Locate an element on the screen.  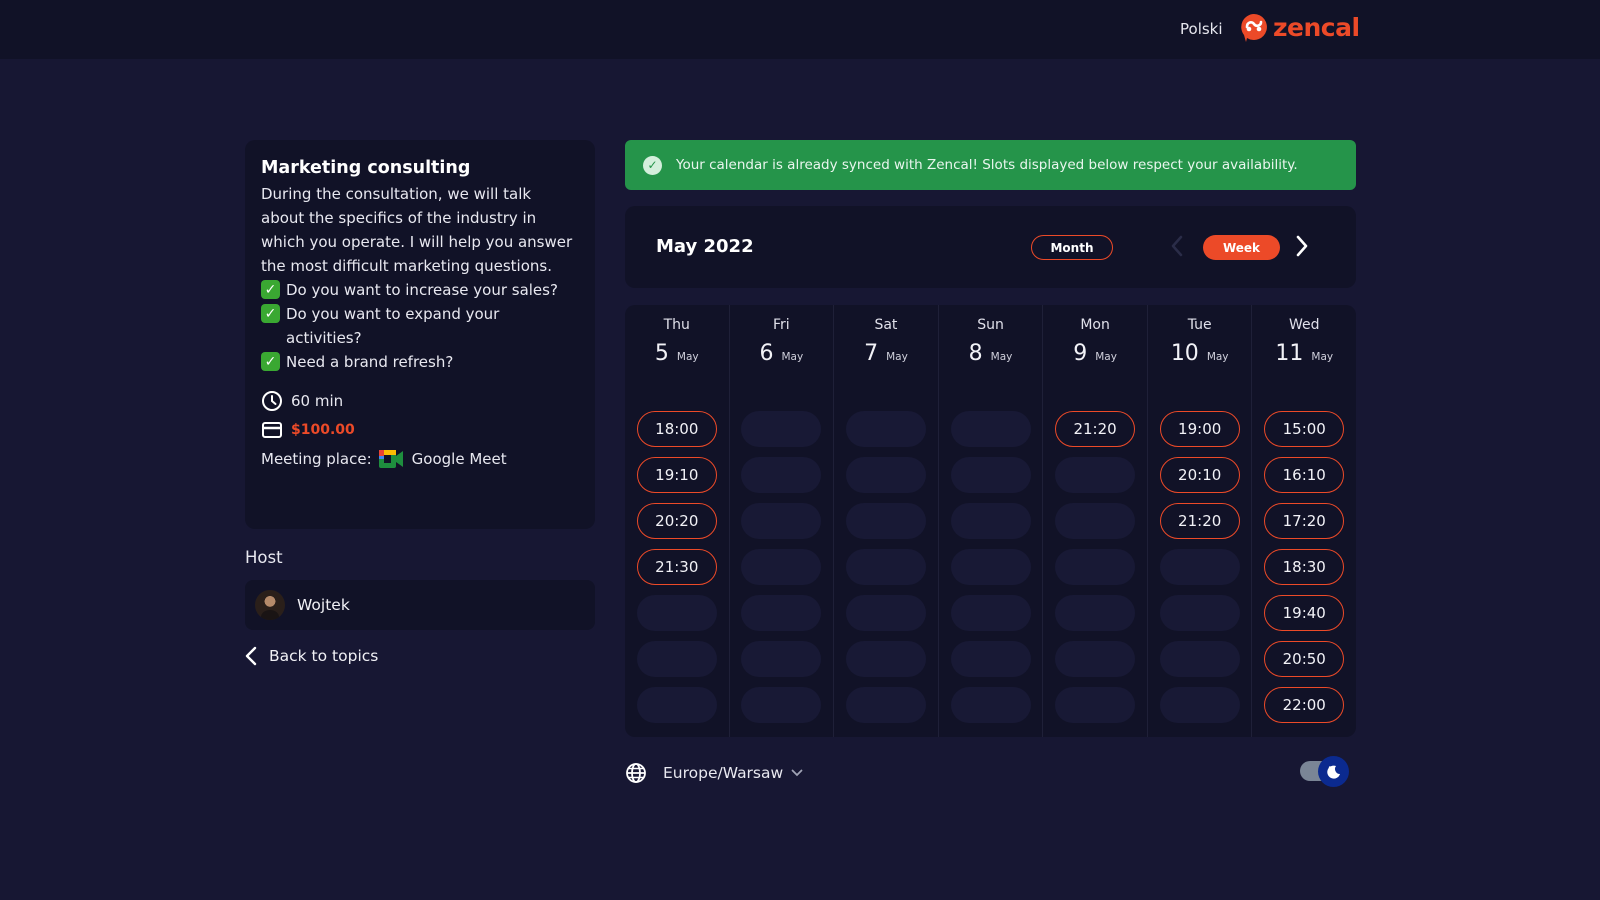
chevron-left-icon is located at coordinates (251, 656).